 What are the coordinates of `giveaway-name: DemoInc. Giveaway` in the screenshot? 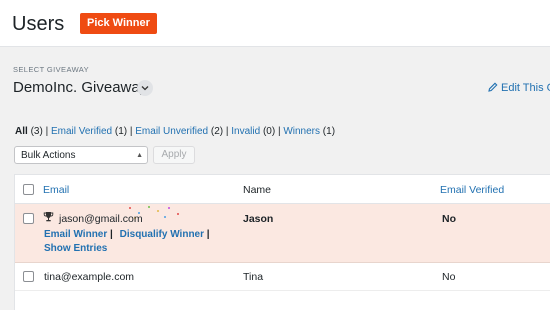 It's located at (80, 87).